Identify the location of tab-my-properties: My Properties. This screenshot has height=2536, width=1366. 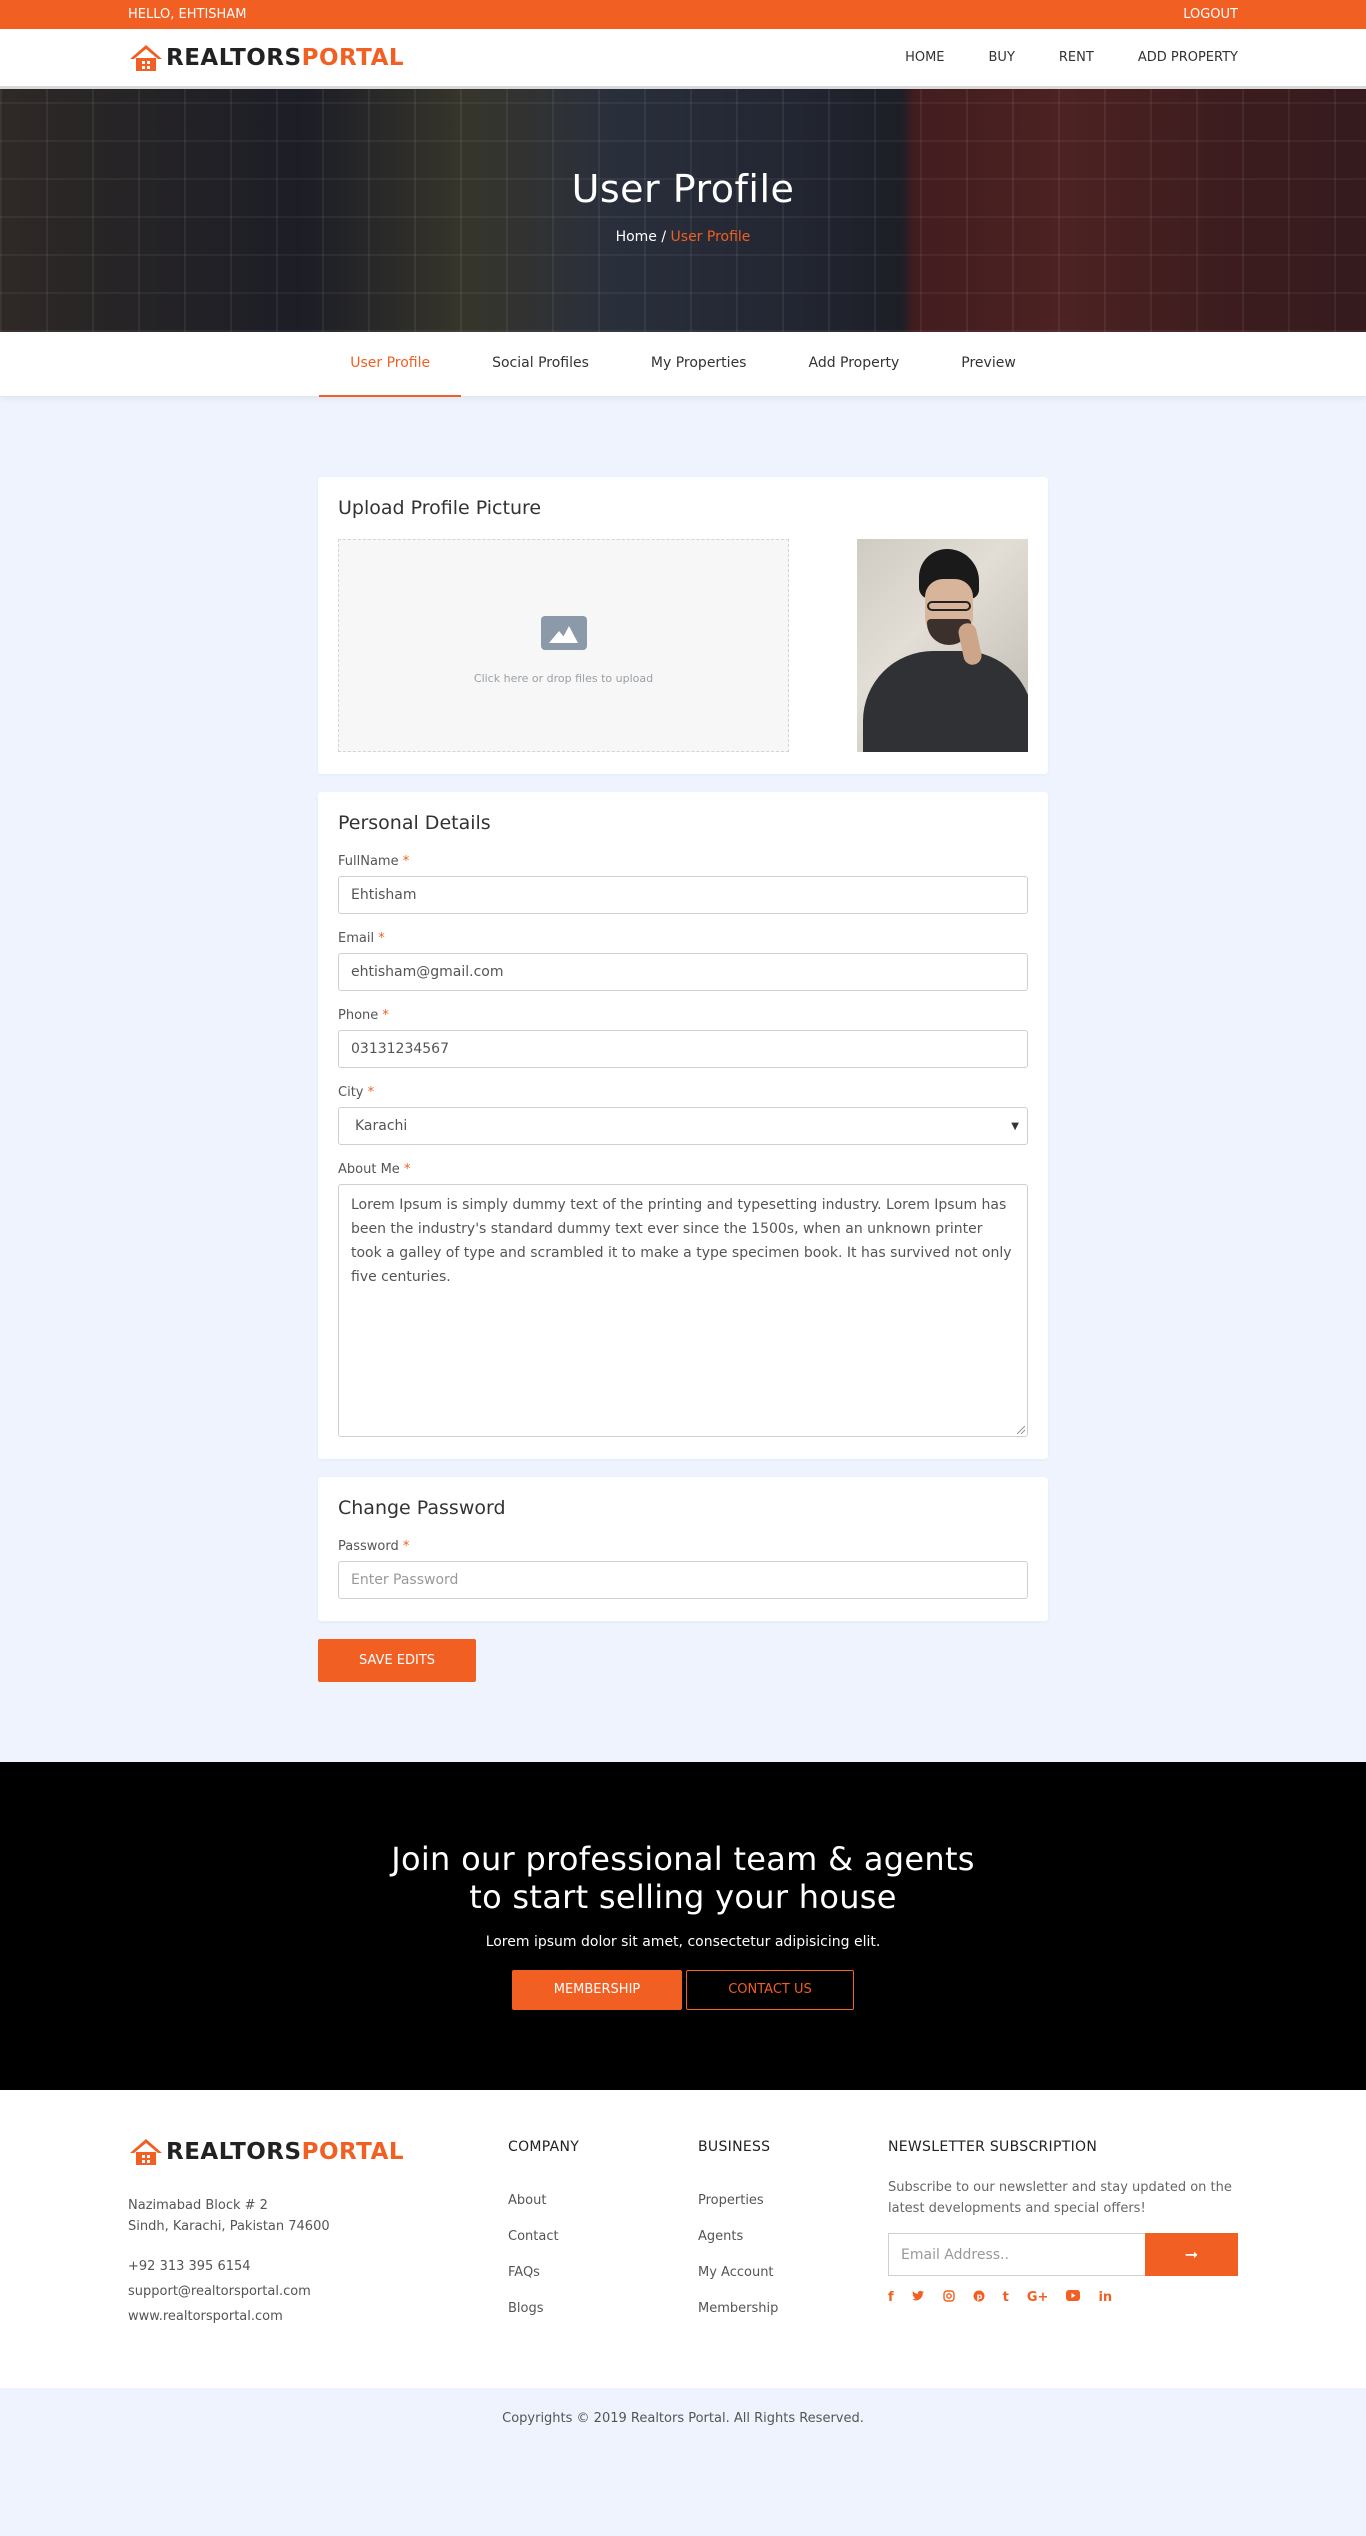
(699, 364).